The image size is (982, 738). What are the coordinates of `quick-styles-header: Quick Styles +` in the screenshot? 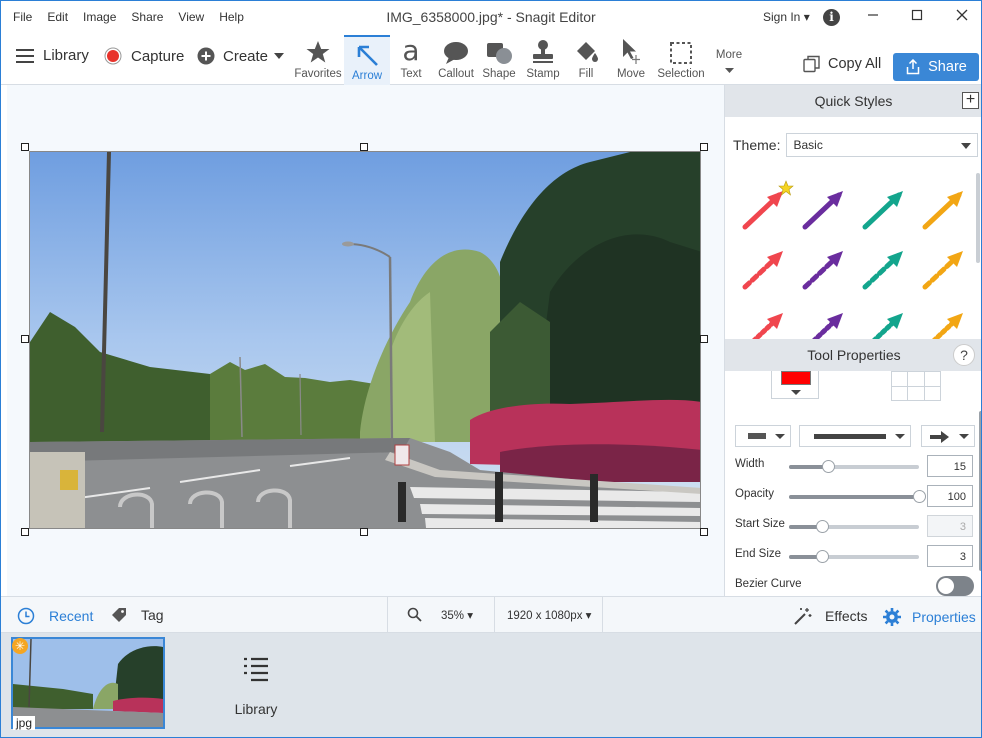 It's located at (853, 101).